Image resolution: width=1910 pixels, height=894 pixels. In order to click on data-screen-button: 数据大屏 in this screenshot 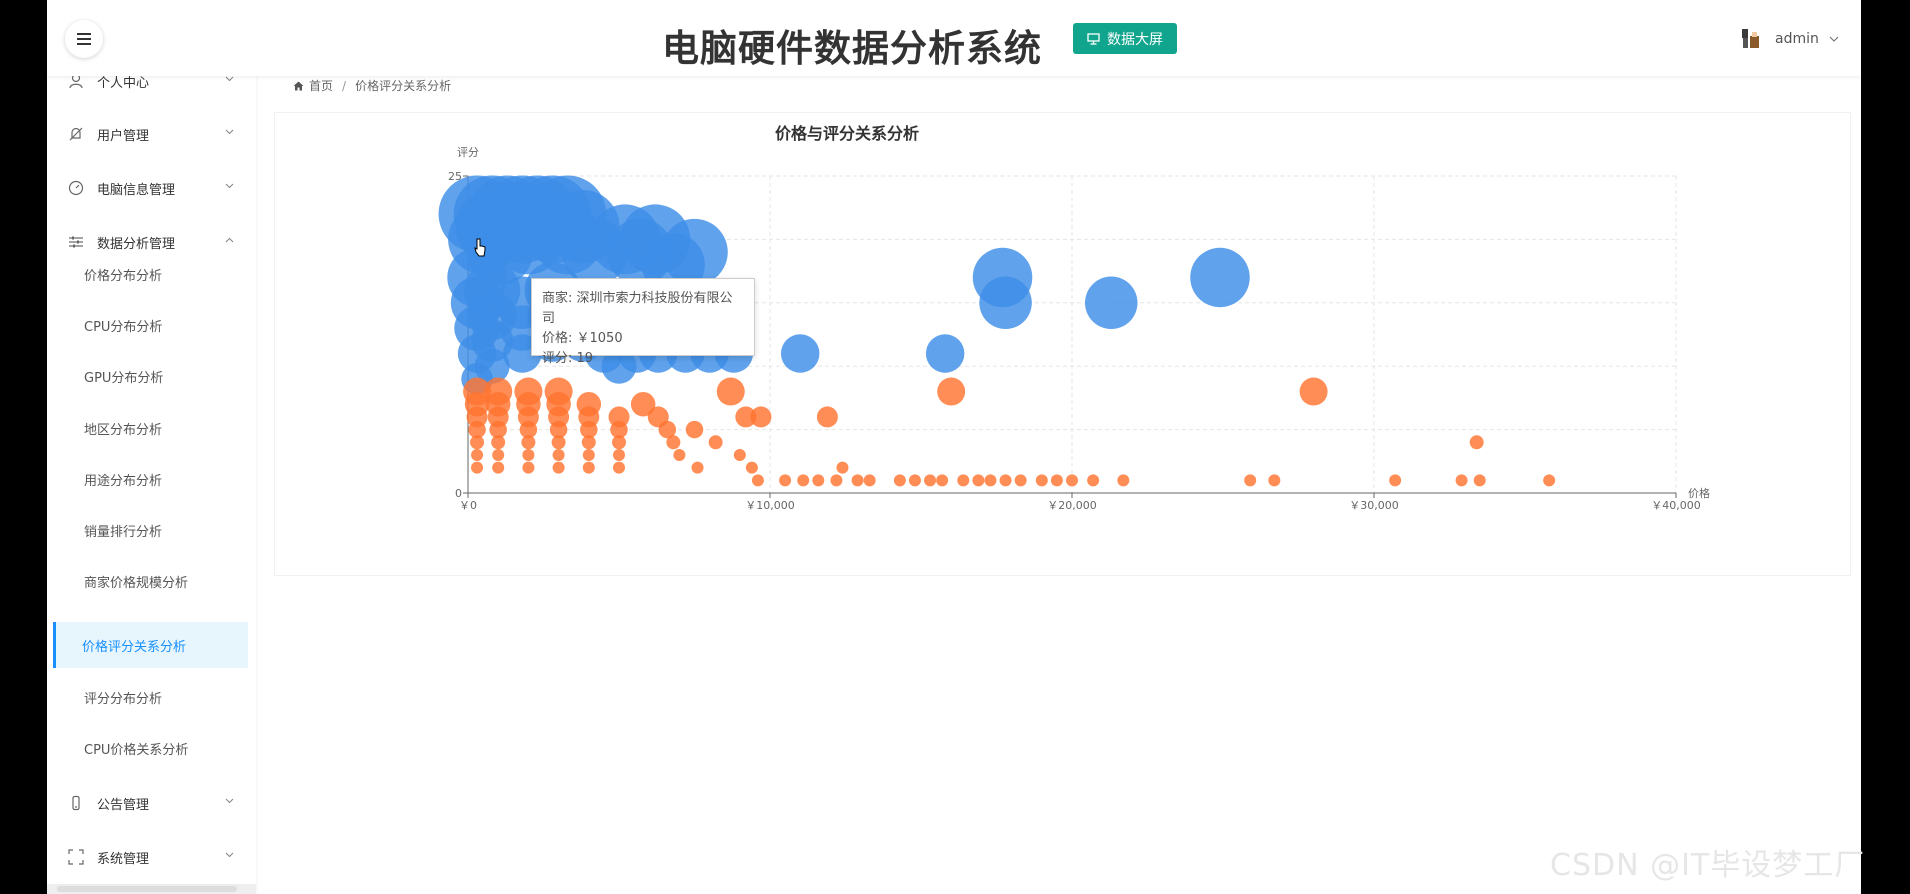, I will do `click(1125, 38)`.